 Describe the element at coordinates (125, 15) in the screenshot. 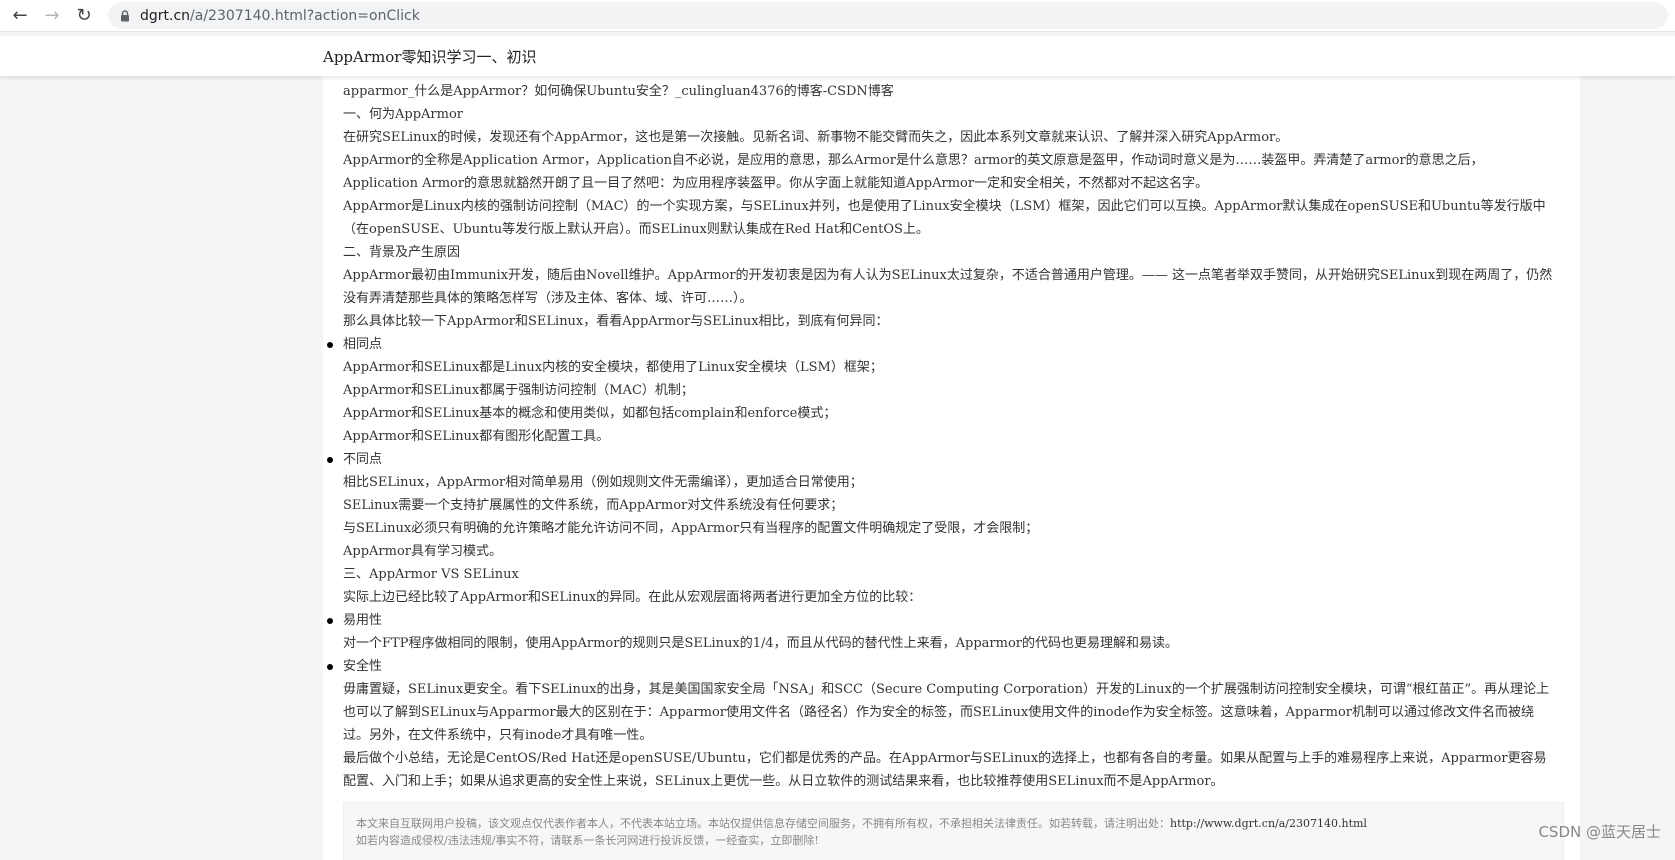

I see `lock-icon` at that location.